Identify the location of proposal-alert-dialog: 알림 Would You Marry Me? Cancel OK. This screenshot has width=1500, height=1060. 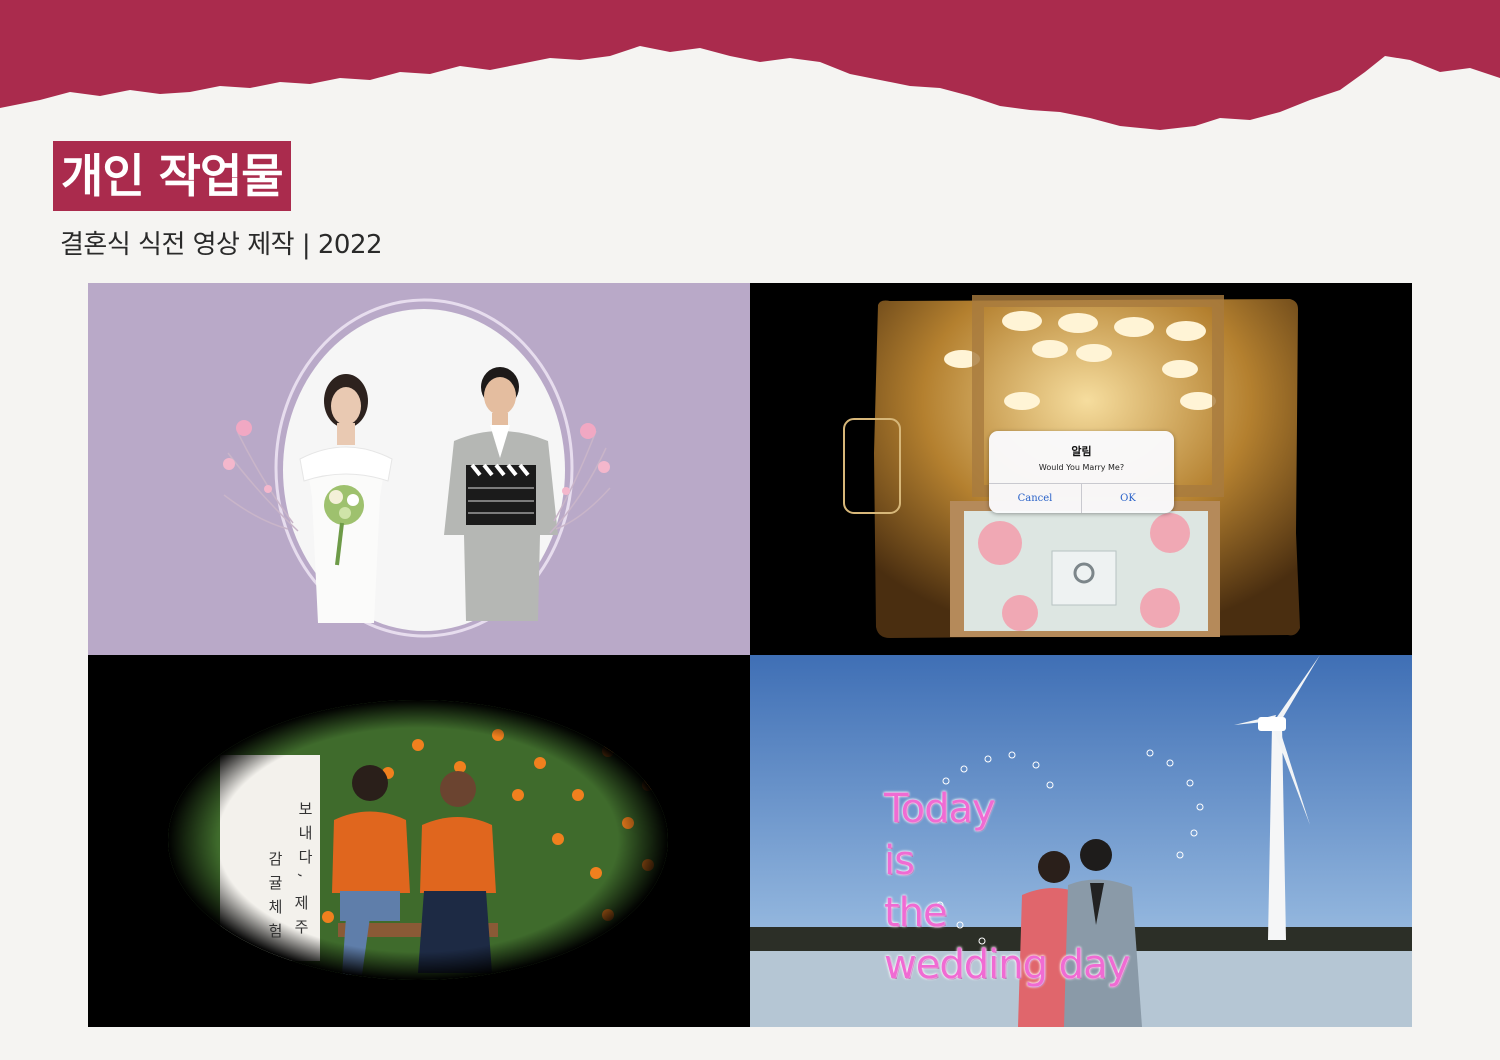
(1081, 472).